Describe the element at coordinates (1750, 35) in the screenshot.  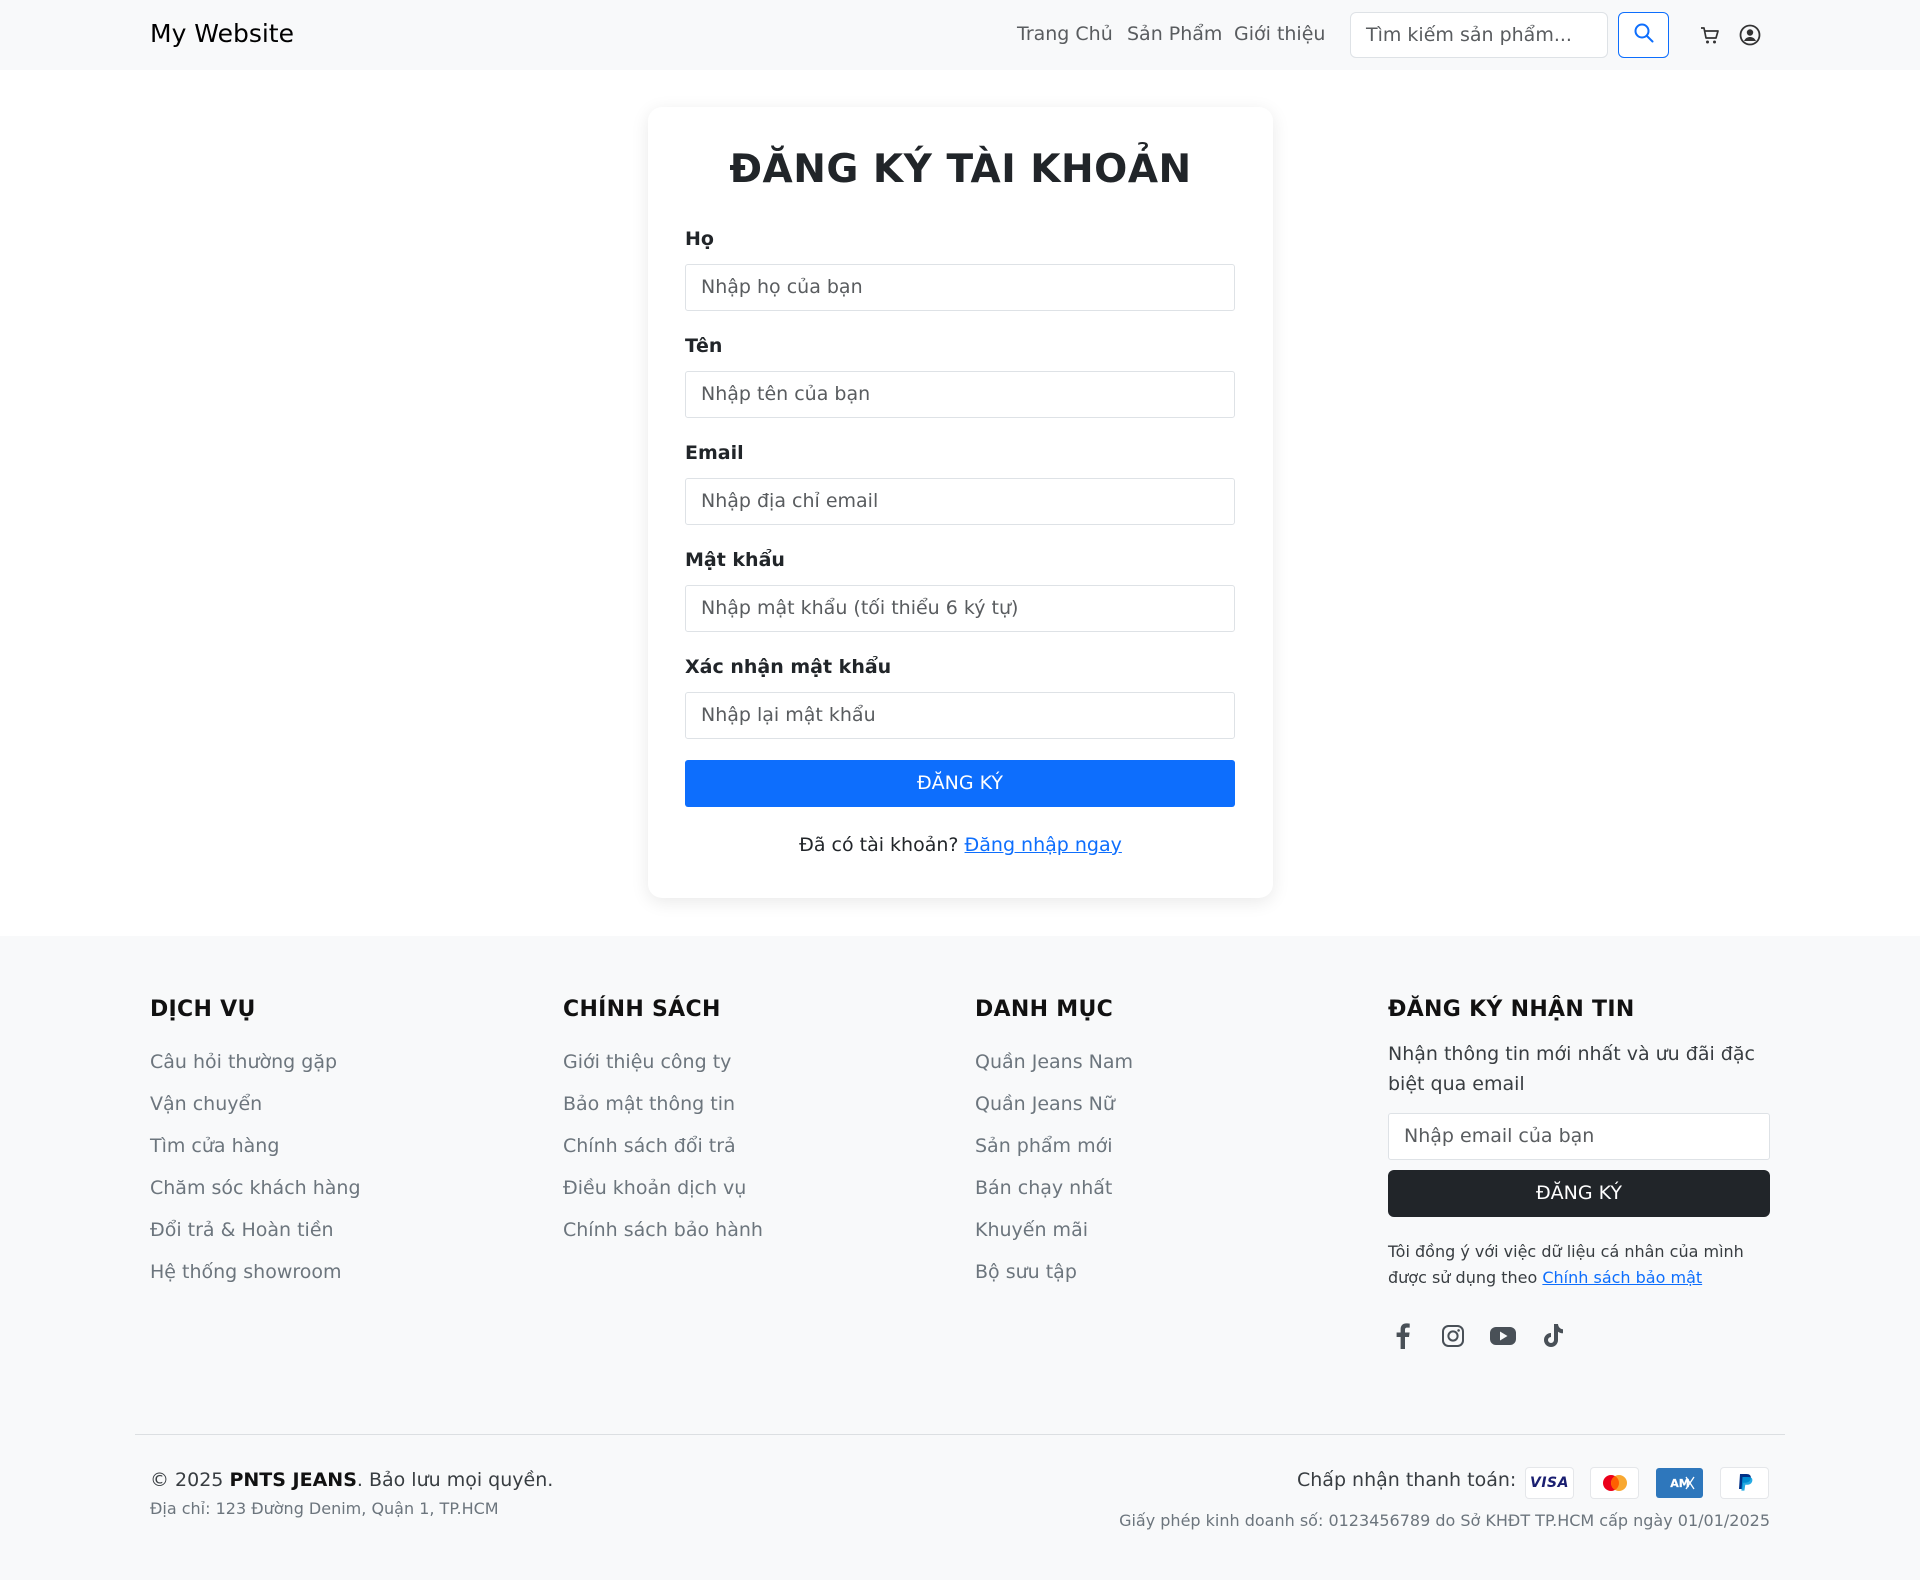
I see `user-icon` at that location.